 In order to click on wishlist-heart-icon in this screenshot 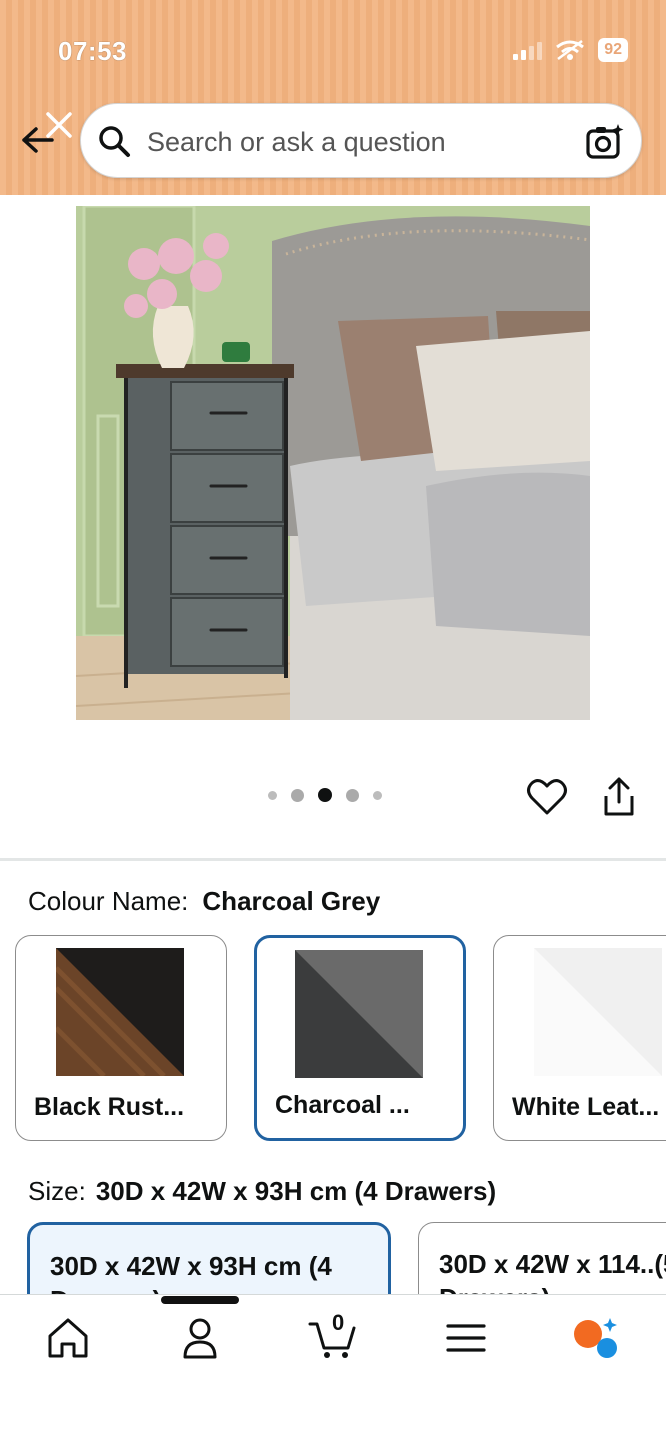, I will do `click(547, 797)`.